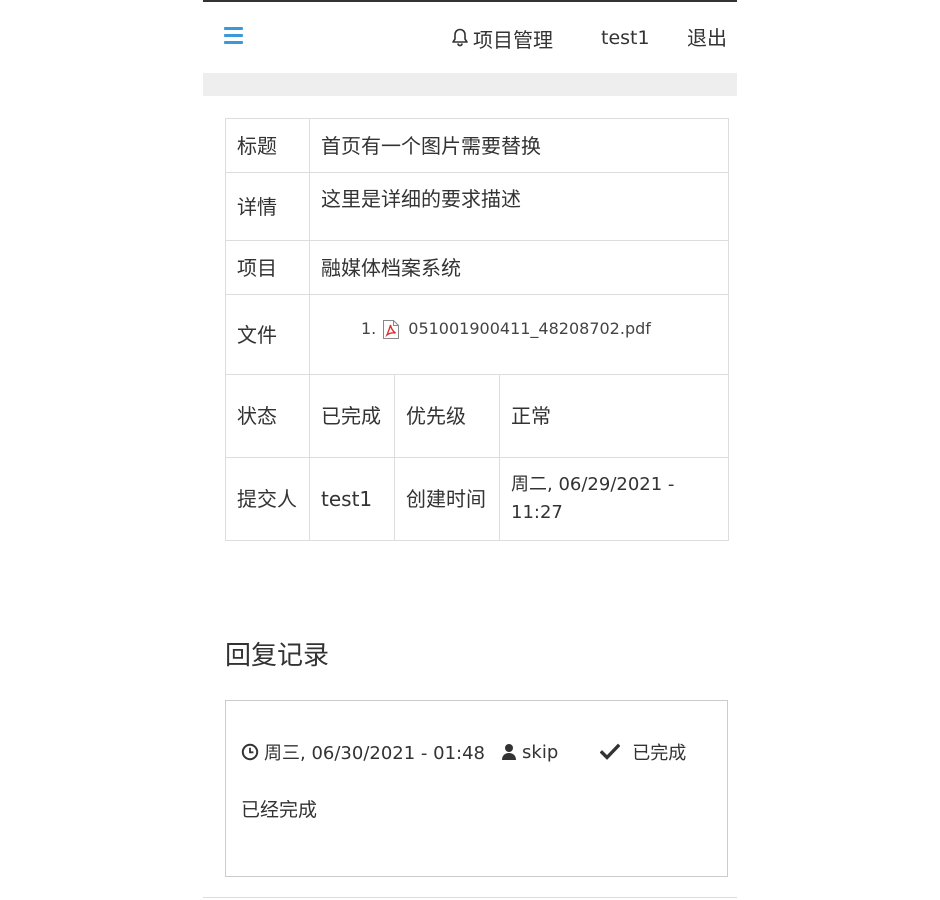 The image size is (940, 900). Describe the element at coordinates (250, 752) in the screenshot. I see `clock-icon` at that location.